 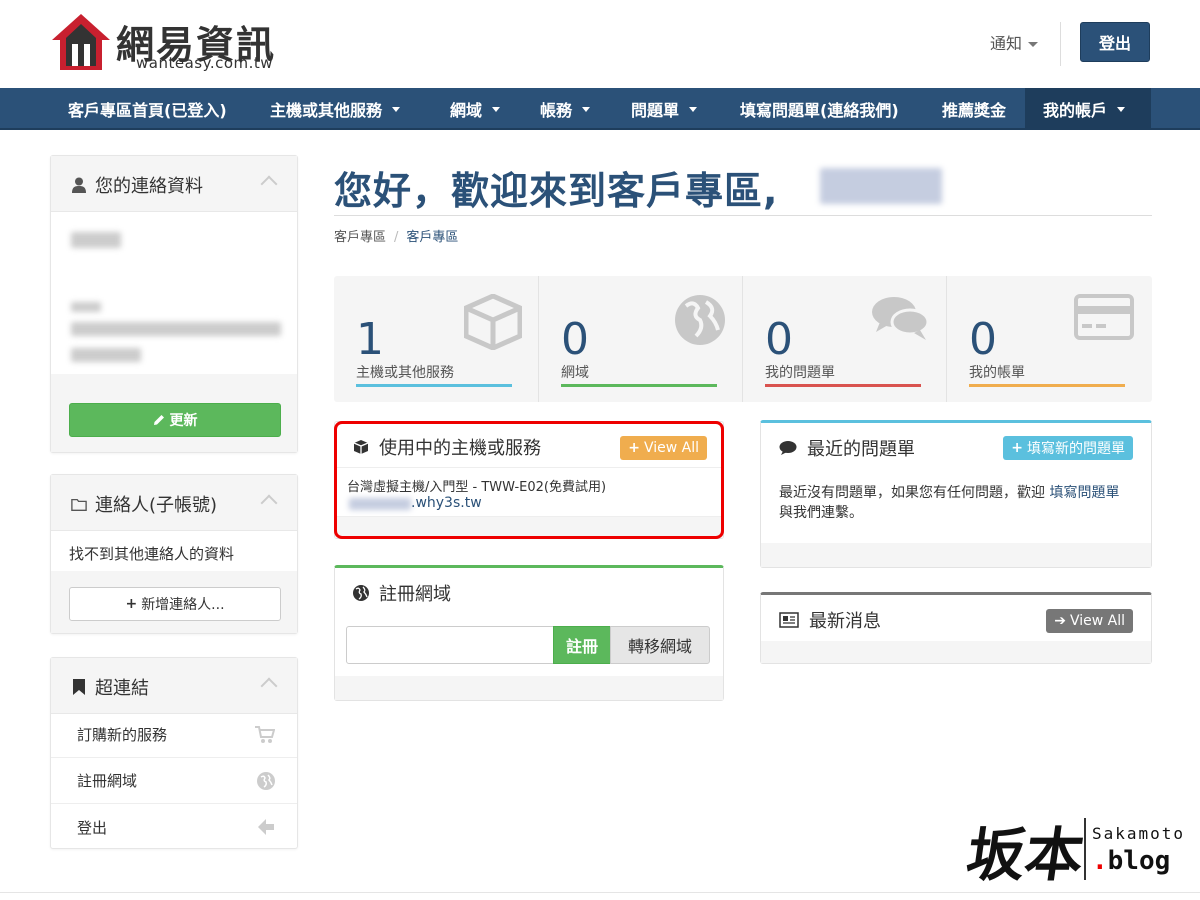 What do you see at coordinates (466, 110) in the screenshot?
I see `nav-label: 網域` at bounding box center [466, 110].